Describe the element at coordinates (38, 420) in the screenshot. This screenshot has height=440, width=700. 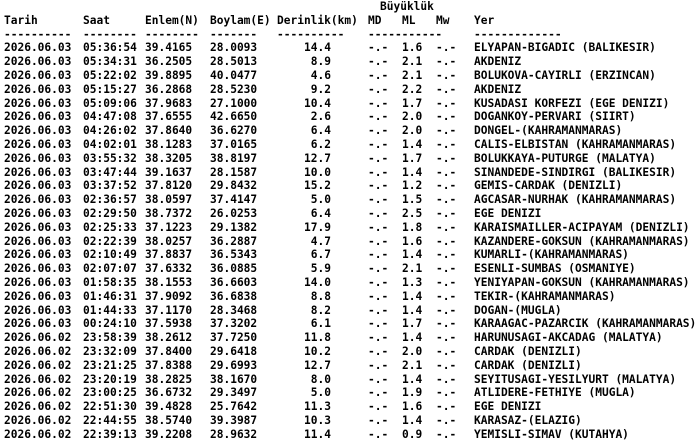
I see `cell-date: 2026.06.02` at that location.